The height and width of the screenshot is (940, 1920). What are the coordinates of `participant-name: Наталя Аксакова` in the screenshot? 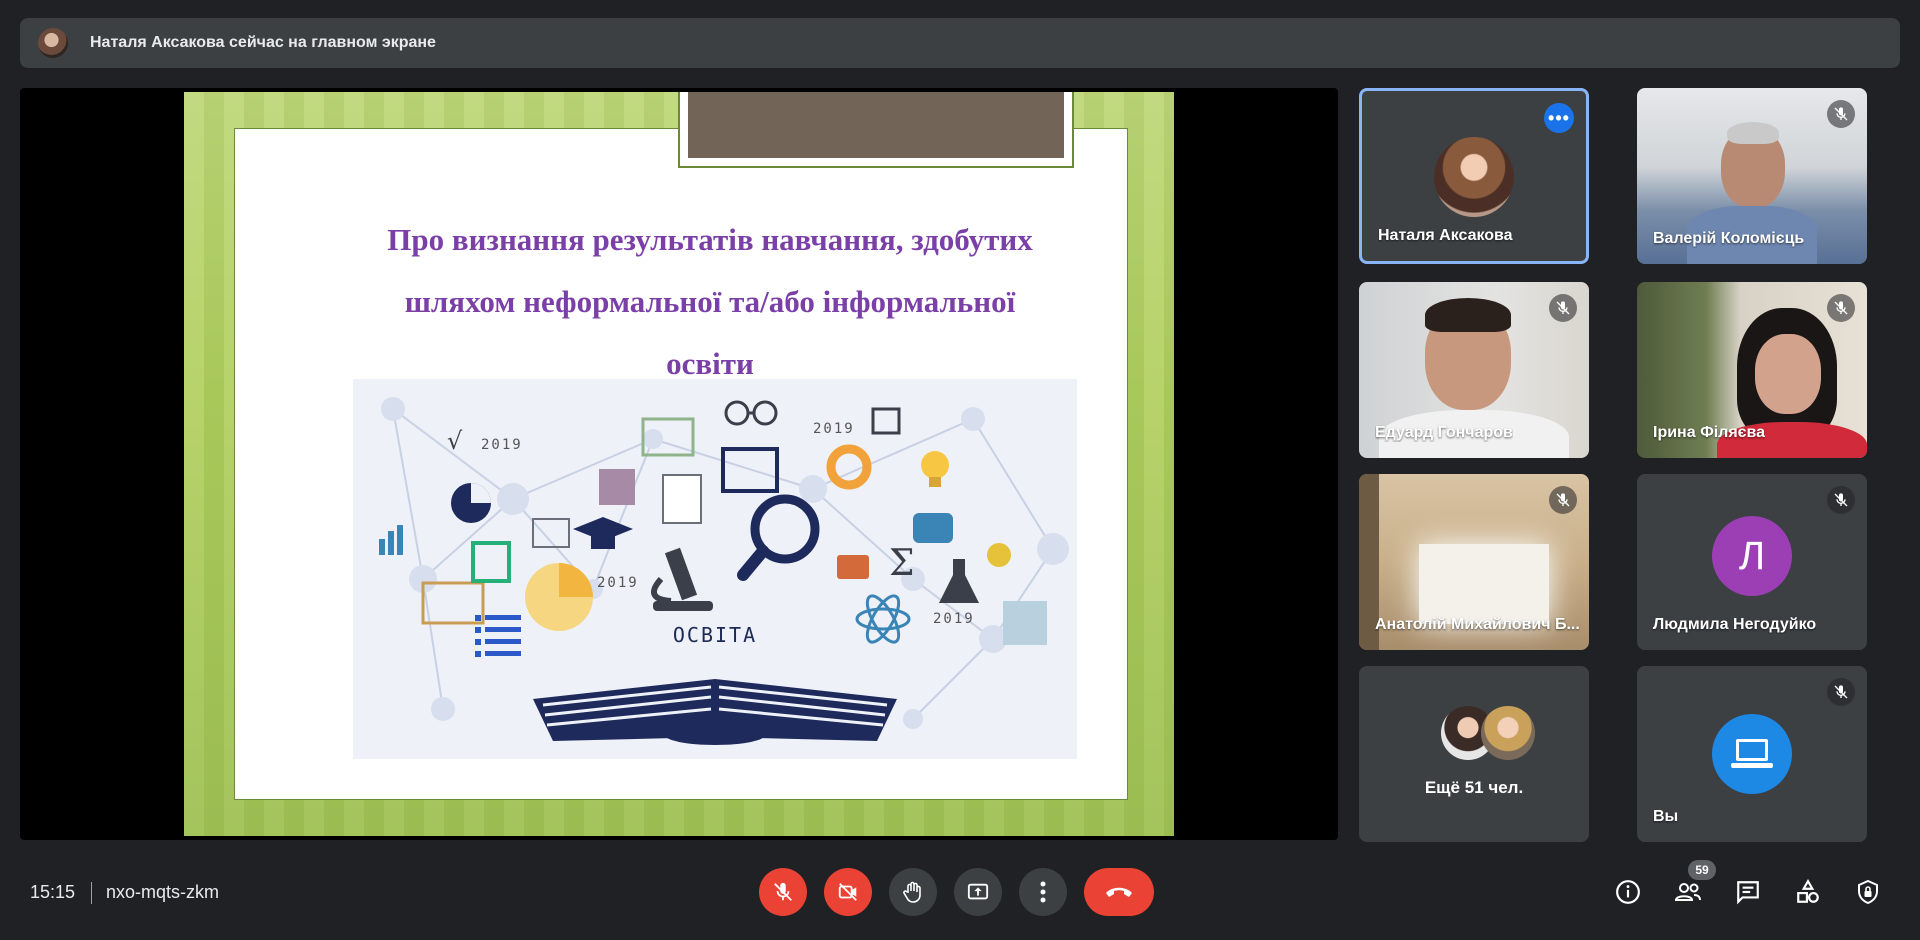 It's located at (1445, 235).